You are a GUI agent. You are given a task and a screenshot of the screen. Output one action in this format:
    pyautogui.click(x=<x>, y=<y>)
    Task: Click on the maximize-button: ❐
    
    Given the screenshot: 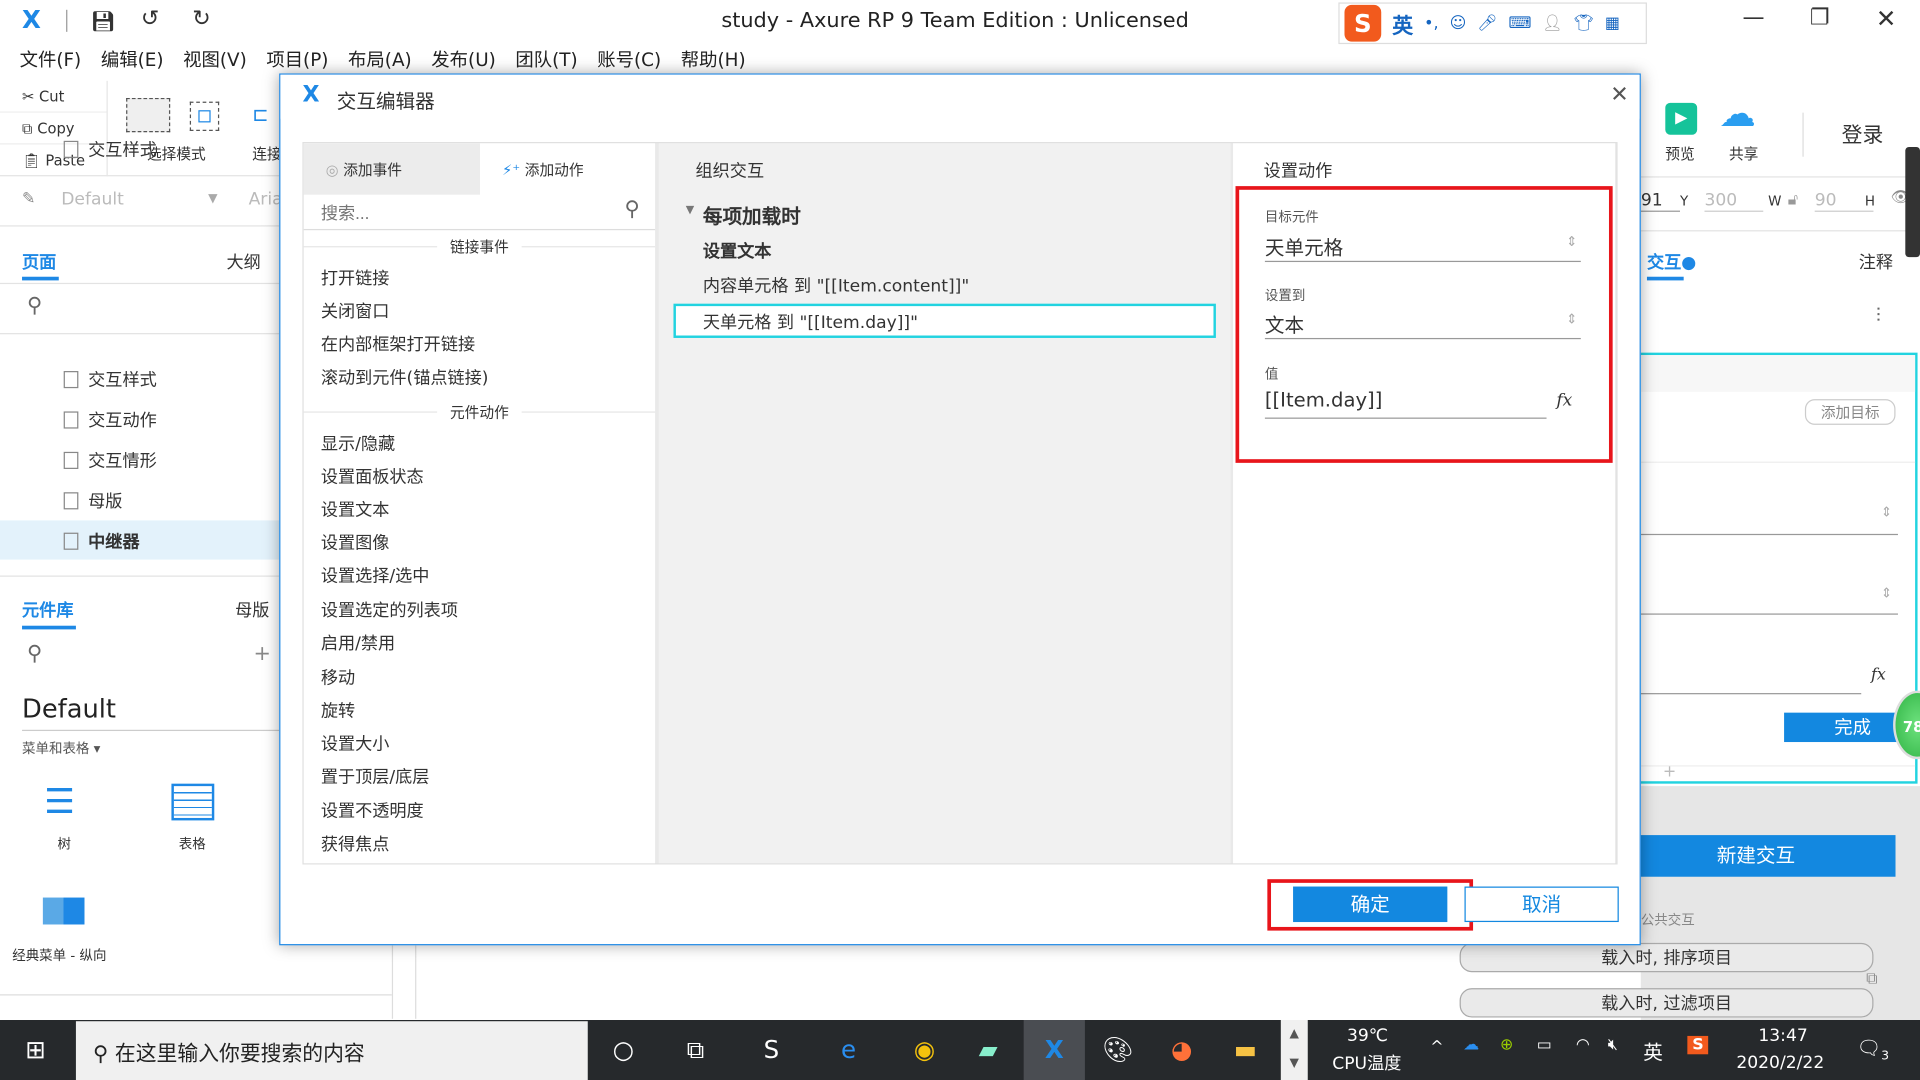 What is the action you would take?
    pyautogui.click(x=1820, y=18)
    